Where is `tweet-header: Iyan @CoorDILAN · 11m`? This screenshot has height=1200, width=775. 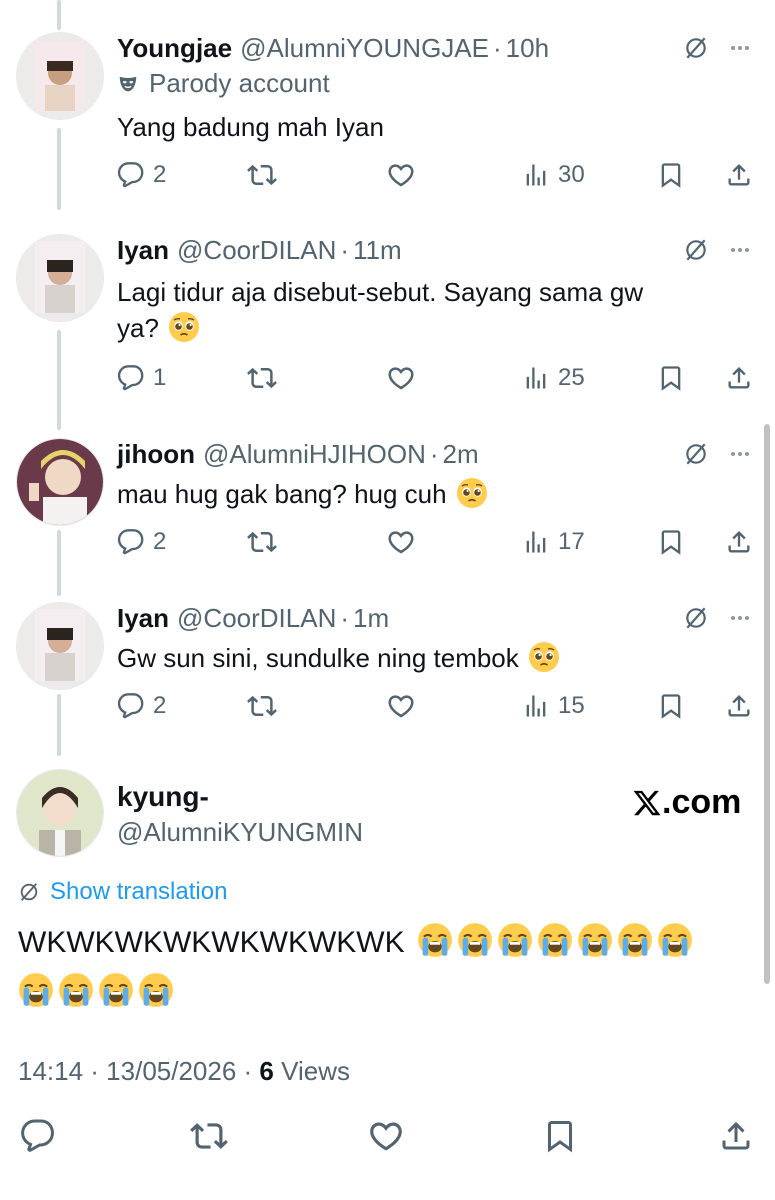
tweet-header: Iyan @CoorDILAN · 11m is located at coordinates (259, 250).